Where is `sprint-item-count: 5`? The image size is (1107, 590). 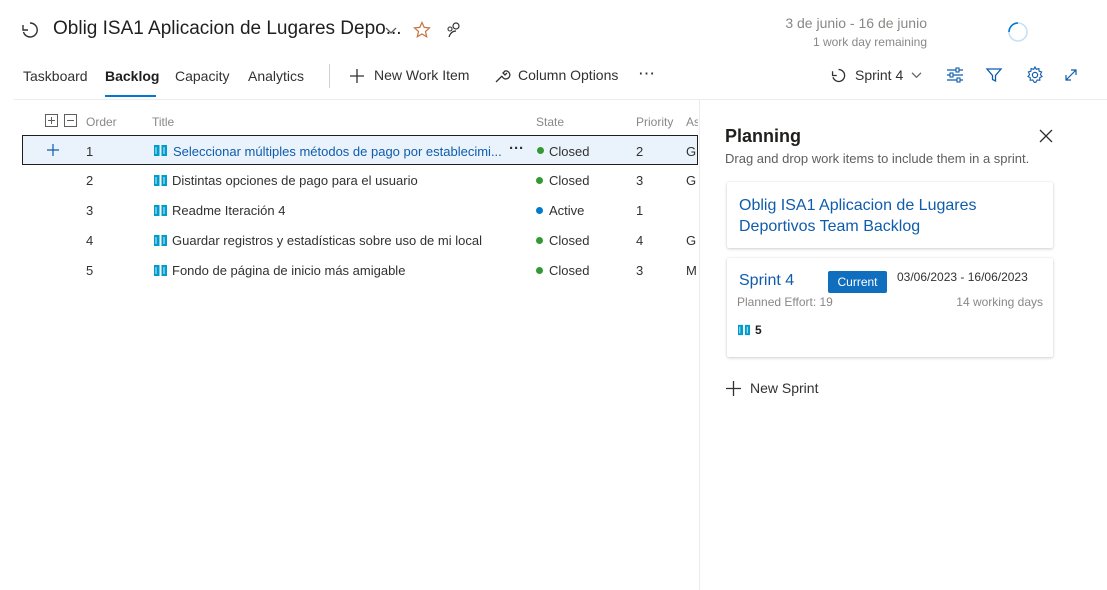 sprint-item-count: 5 is located at coordinates (758, 330).